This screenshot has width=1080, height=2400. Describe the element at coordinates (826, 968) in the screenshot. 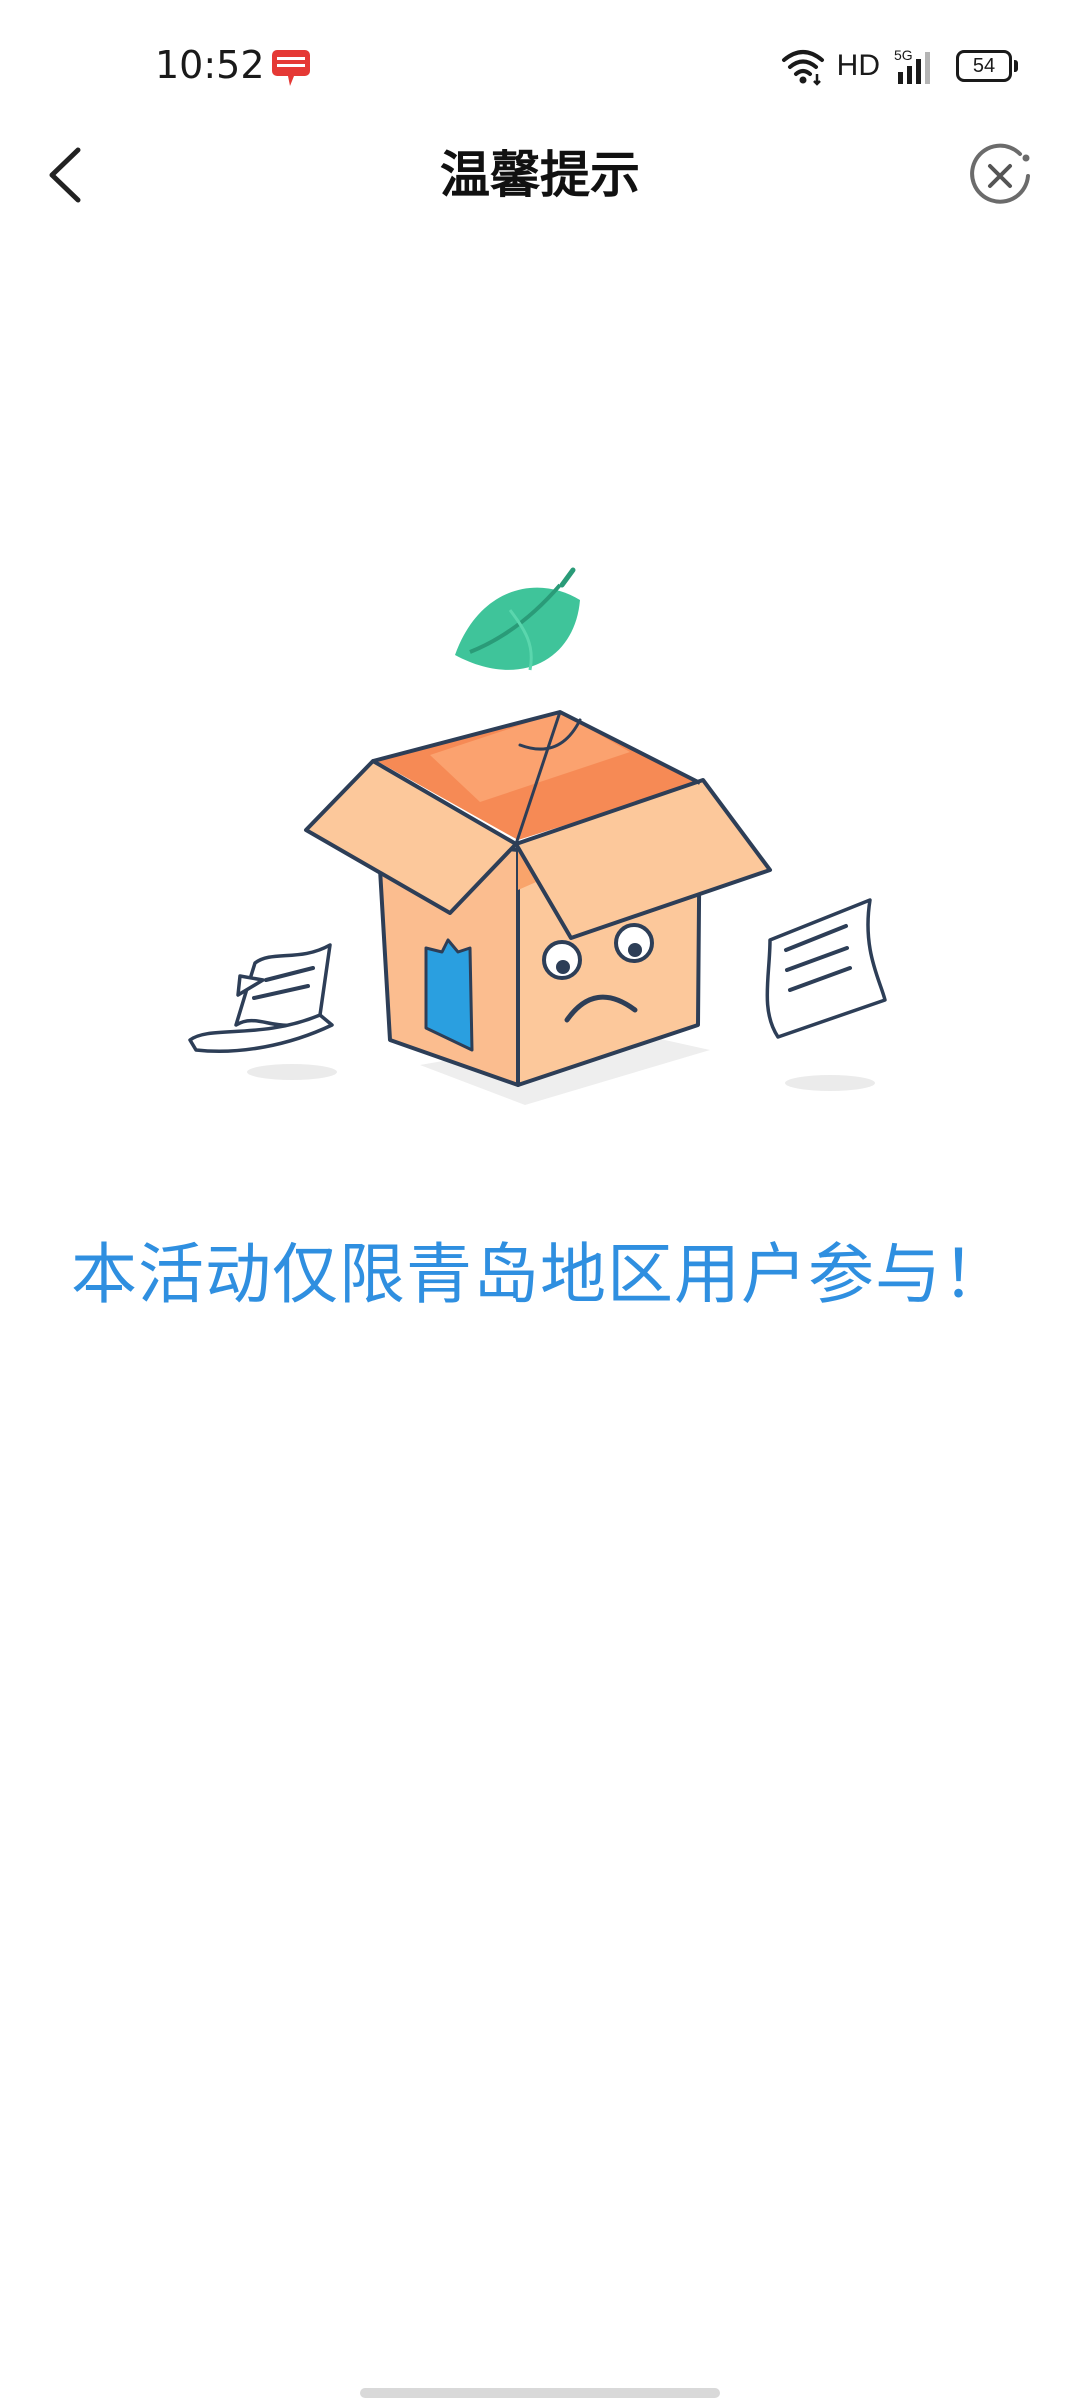

I see `paper-right-icon` at that location.